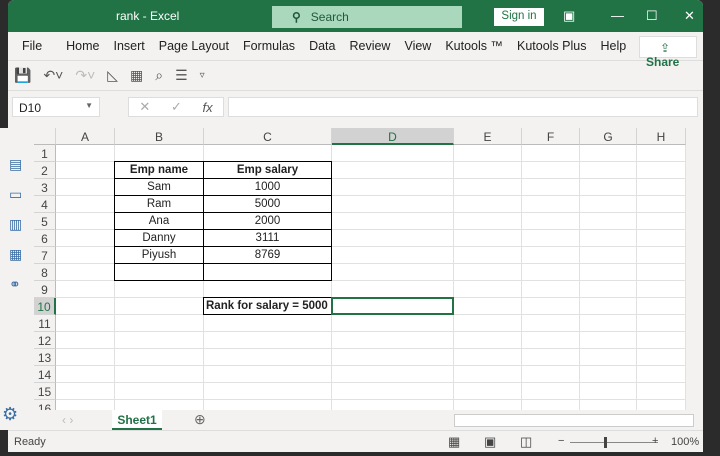 This screenshot has height=456, width=720. What do you see at coordinates (159, 255) in the screenshot?
I see `cell-emp-name: Piyush` at bounding box center [159, 255].